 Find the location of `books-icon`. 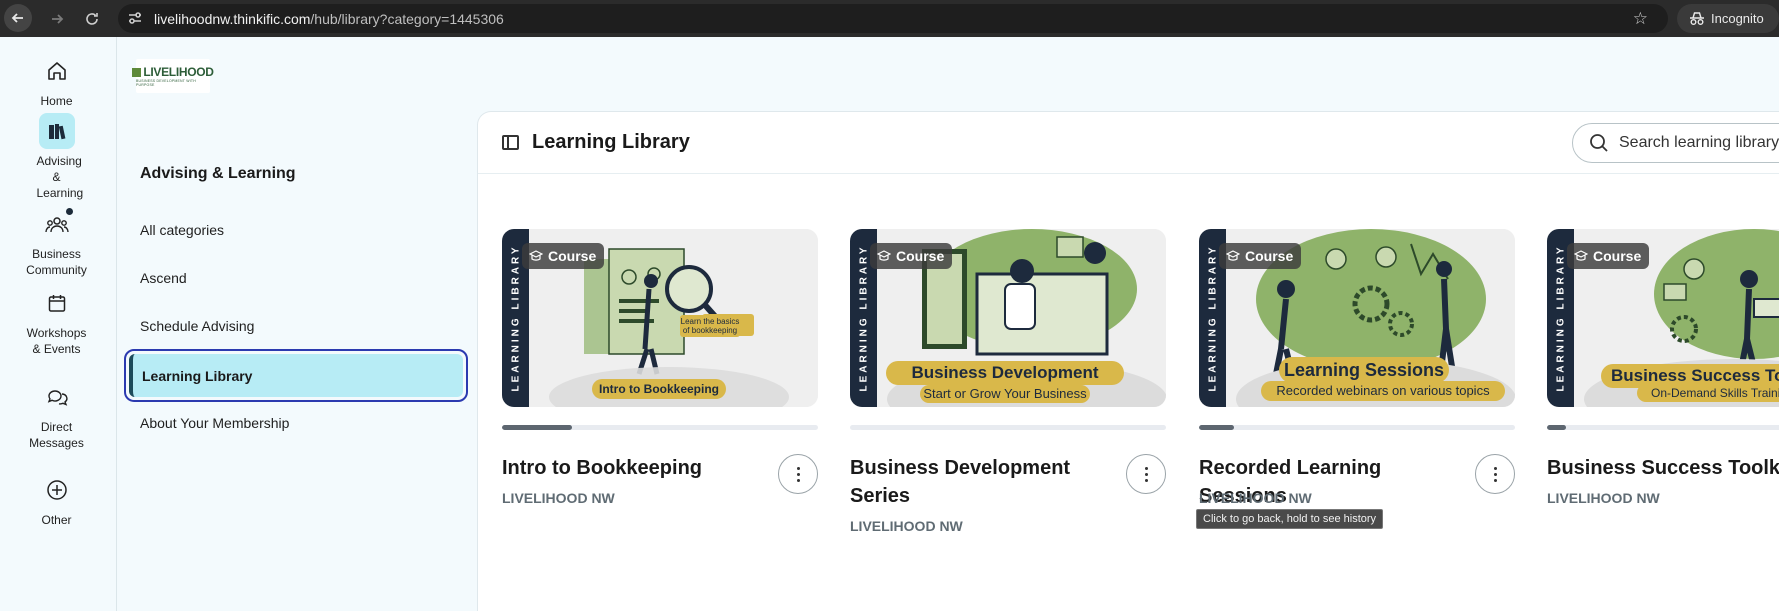

books-icon is located at coordinates (56, 131).